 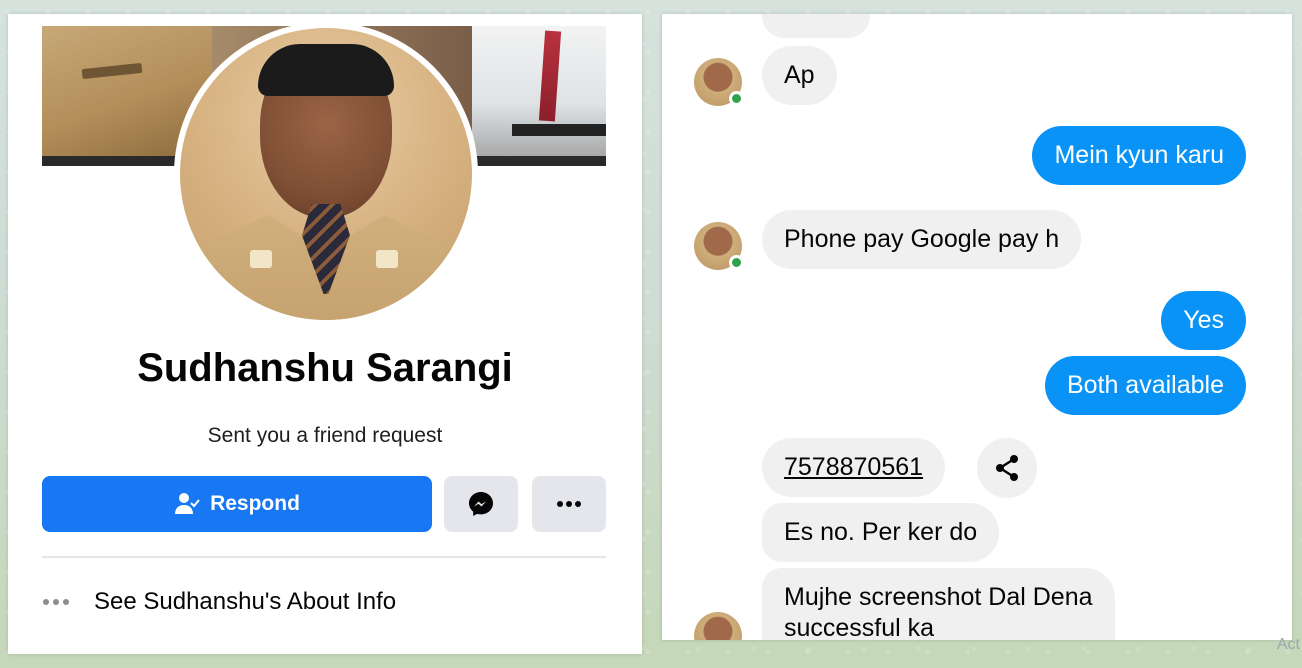 I want to click on message-incoming: Mujhe screenshot Dal Dena successful ka, so click(x=938, y=604).